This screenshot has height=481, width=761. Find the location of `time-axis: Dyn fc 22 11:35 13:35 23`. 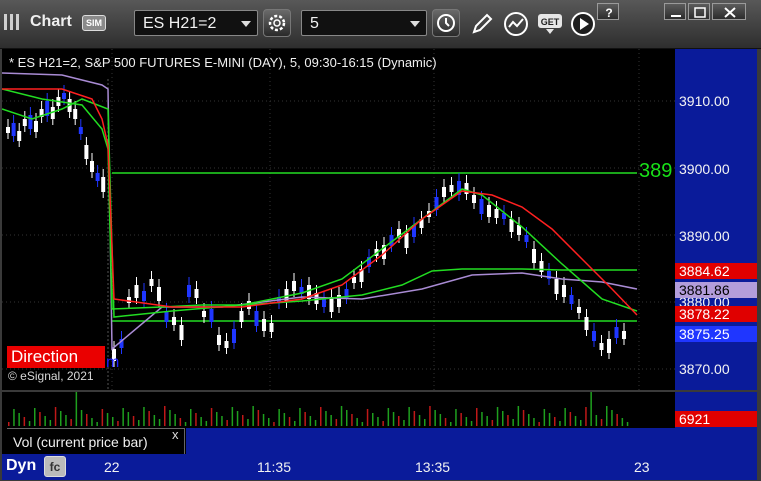

time-axis: Dyn fc 22 11:35 13:35 23 is located at coordinates (379, 467).